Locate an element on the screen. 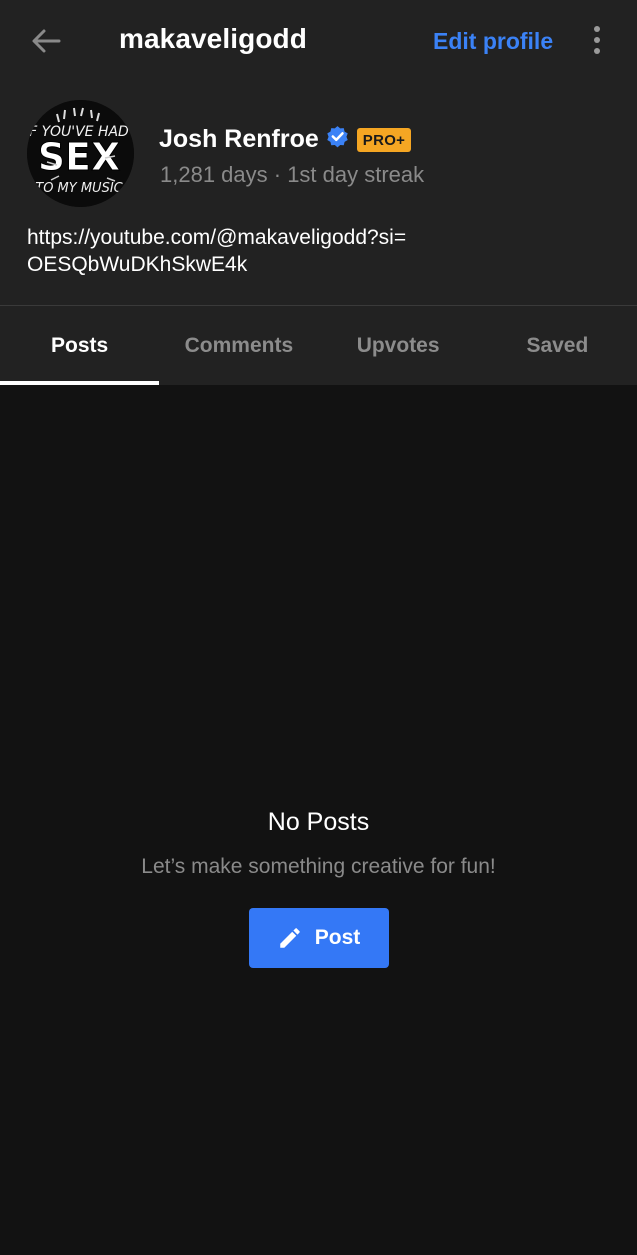  post-button-label: Post is located at coordinates (337, 937).